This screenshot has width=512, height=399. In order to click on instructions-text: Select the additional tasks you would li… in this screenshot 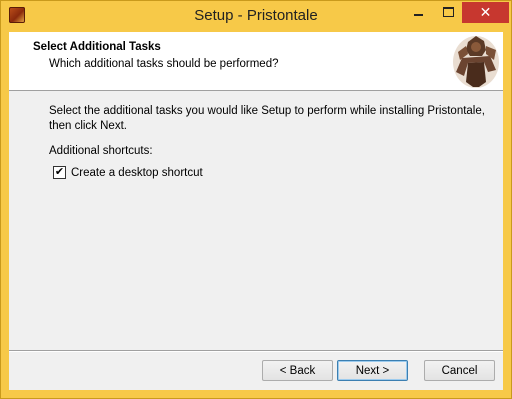, I will do `click(267, 118)`.